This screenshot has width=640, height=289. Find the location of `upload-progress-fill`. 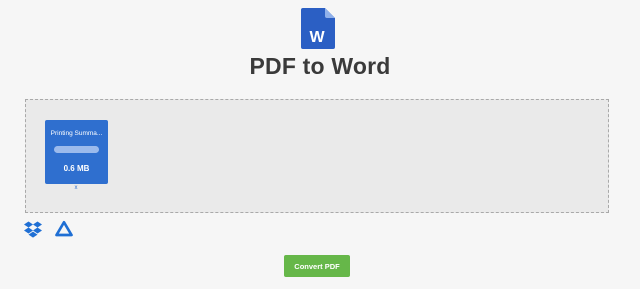

upload-progress-fill is located at coordinates (76, 149).